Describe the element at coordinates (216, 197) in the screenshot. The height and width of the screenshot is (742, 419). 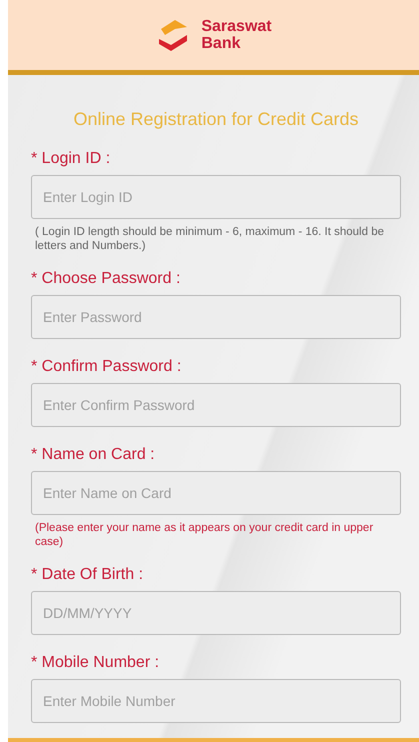
I see `input-field: Enter Login ID` at that location.